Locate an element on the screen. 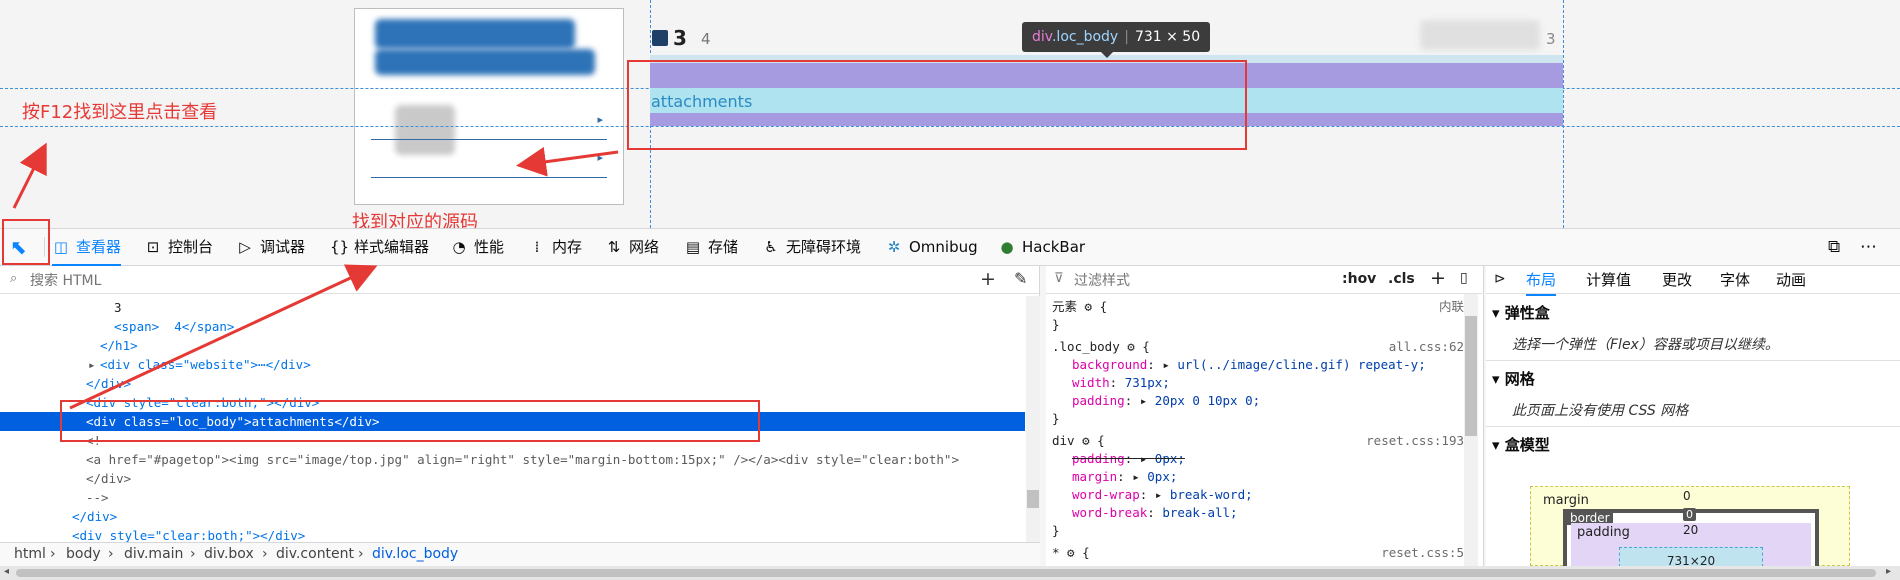 The width and height of the screenshot is (1900, 580). breadcrumb-item: html is located at coordinates (30, 554).